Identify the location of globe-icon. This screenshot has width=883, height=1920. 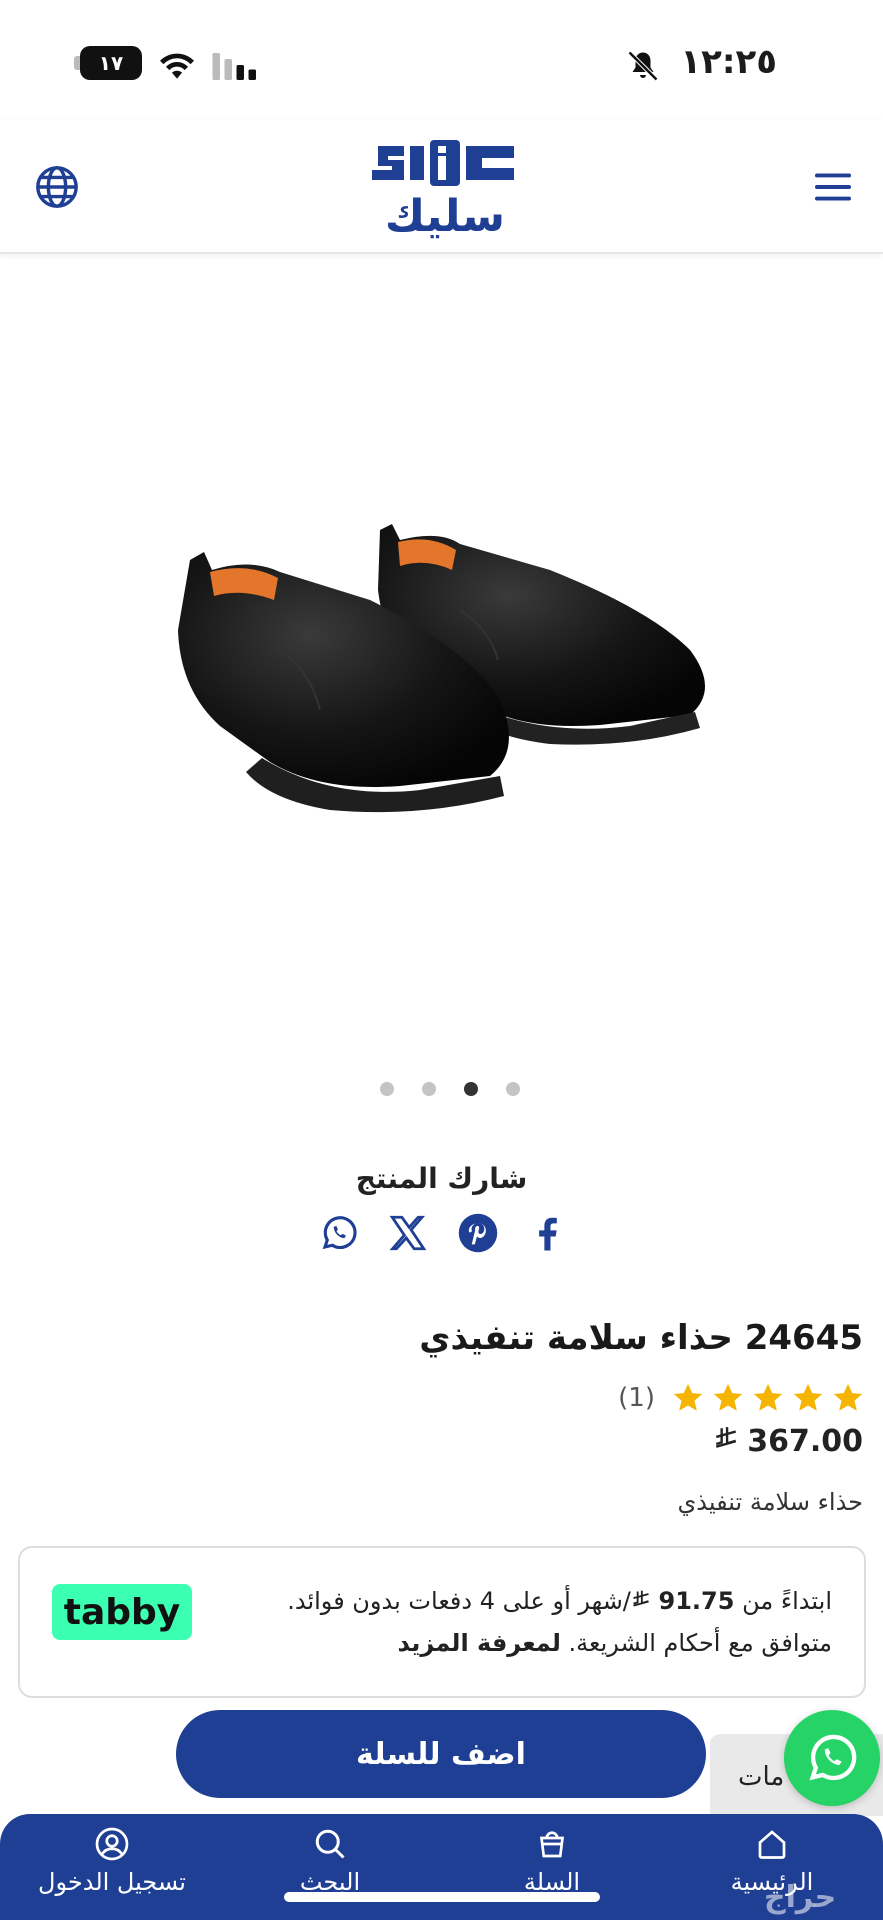
(57, 187).